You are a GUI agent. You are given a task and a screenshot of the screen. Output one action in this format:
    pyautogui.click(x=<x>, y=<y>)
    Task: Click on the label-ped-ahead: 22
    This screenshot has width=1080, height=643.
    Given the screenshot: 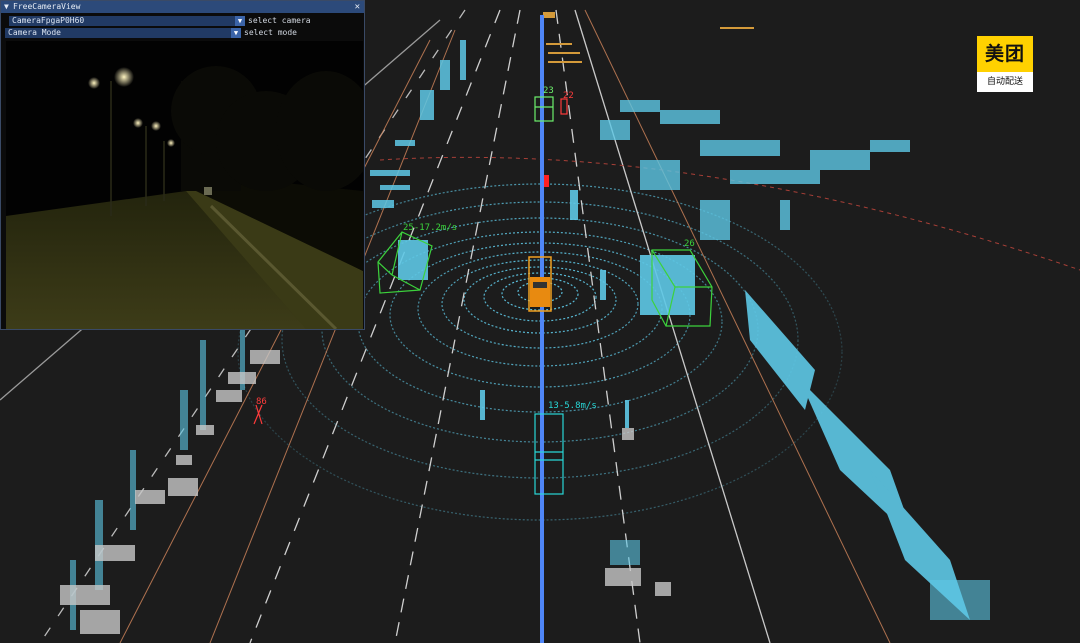 What is the action you would take?
    pyautogui.click(x=568, y=96)
    